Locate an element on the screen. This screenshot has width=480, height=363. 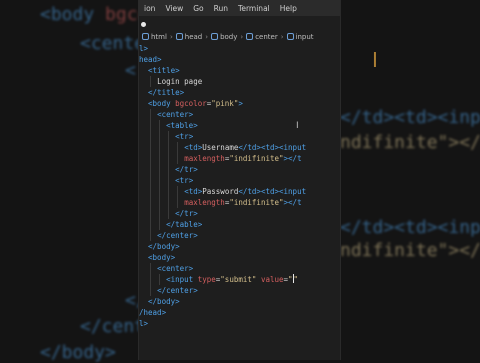
code-line: <td>Password</td><td><input is located at coordinates (239, 191).